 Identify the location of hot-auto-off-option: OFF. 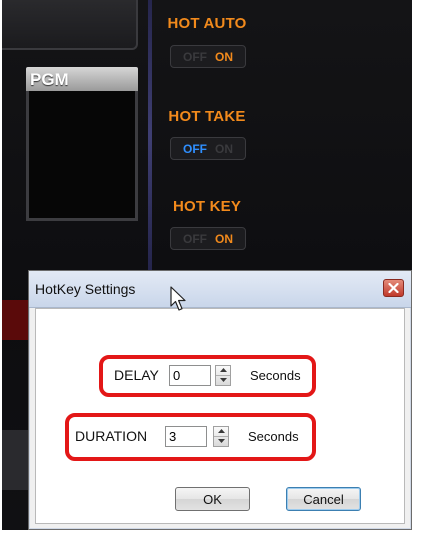
(195, 57).